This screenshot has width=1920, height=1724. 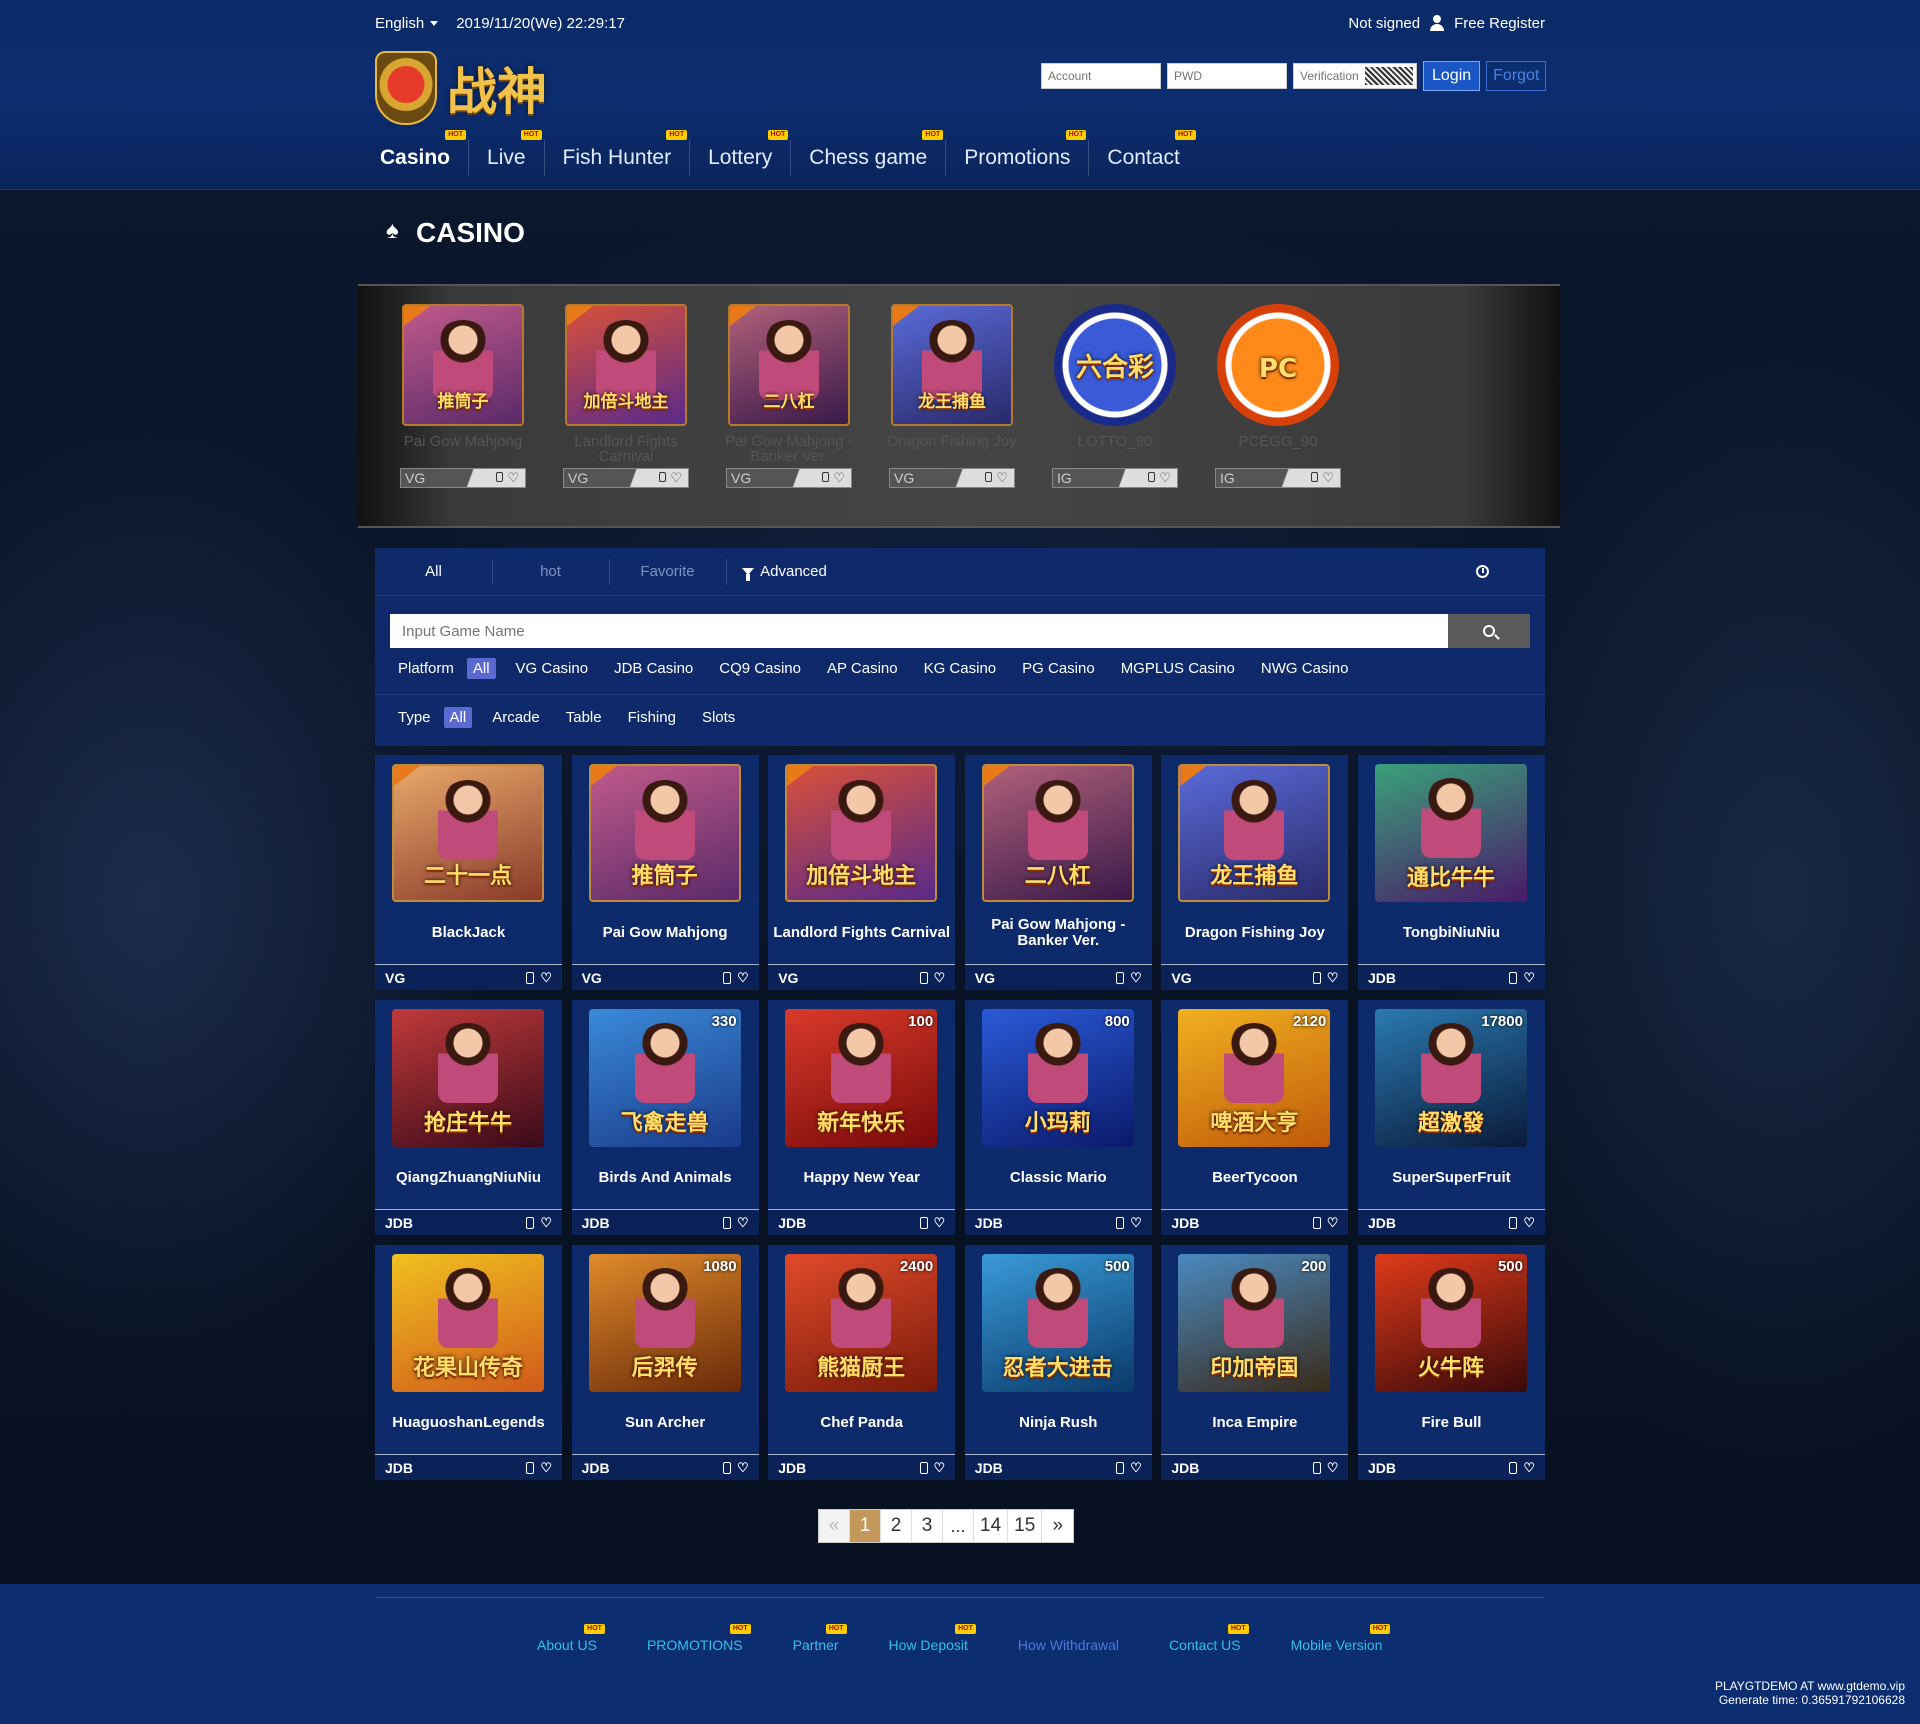 What do you see at coordinates (653, 668) in the screenshot?
I see `platform-option: JDB Casino` at bounding box center [653, 668].